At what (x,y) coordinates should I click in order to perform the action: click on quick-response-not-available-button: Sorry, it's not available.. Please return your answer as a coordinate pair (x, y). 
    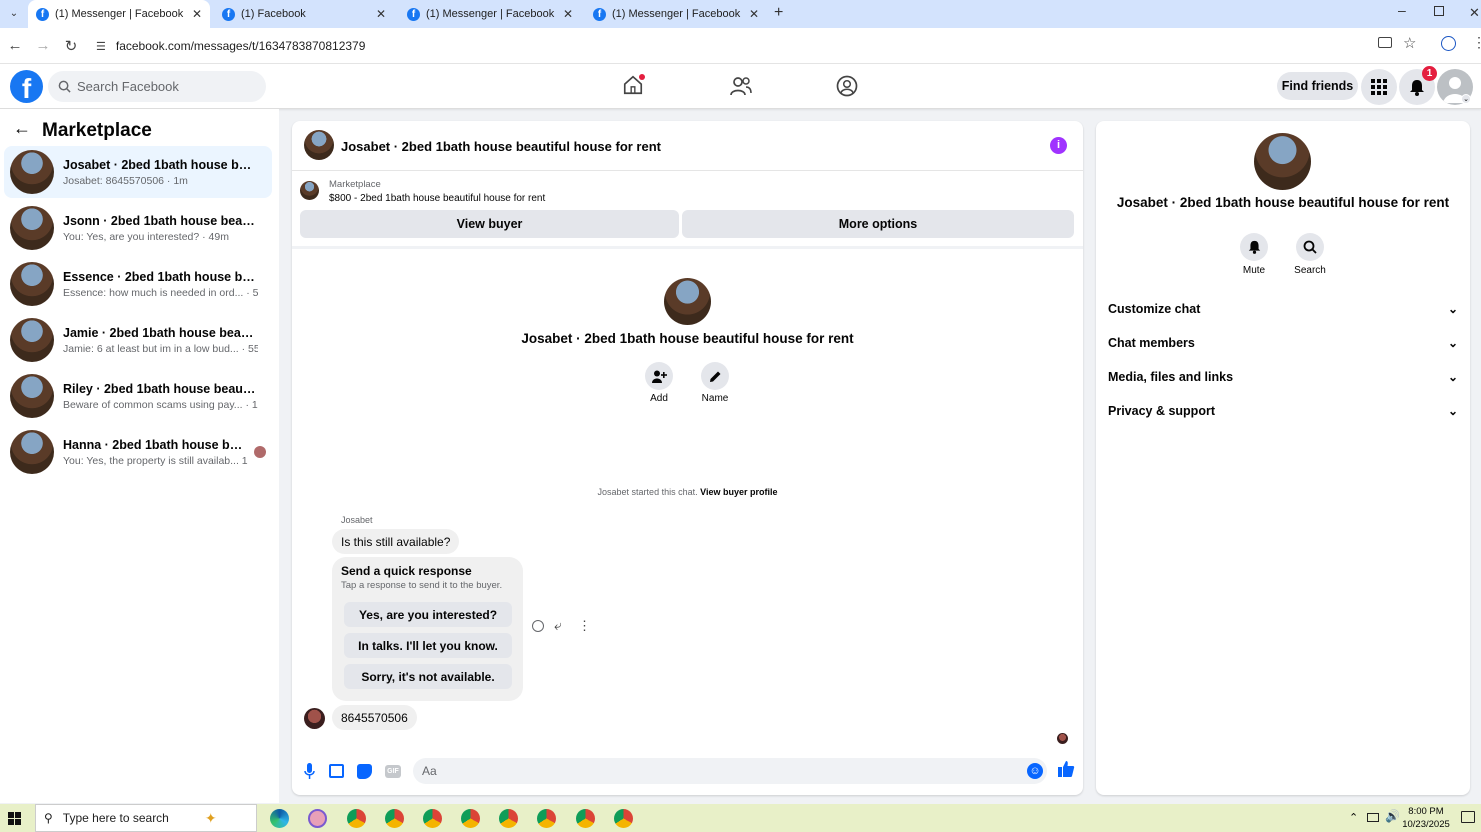
    Looking at the image, I should click on (428, 676).